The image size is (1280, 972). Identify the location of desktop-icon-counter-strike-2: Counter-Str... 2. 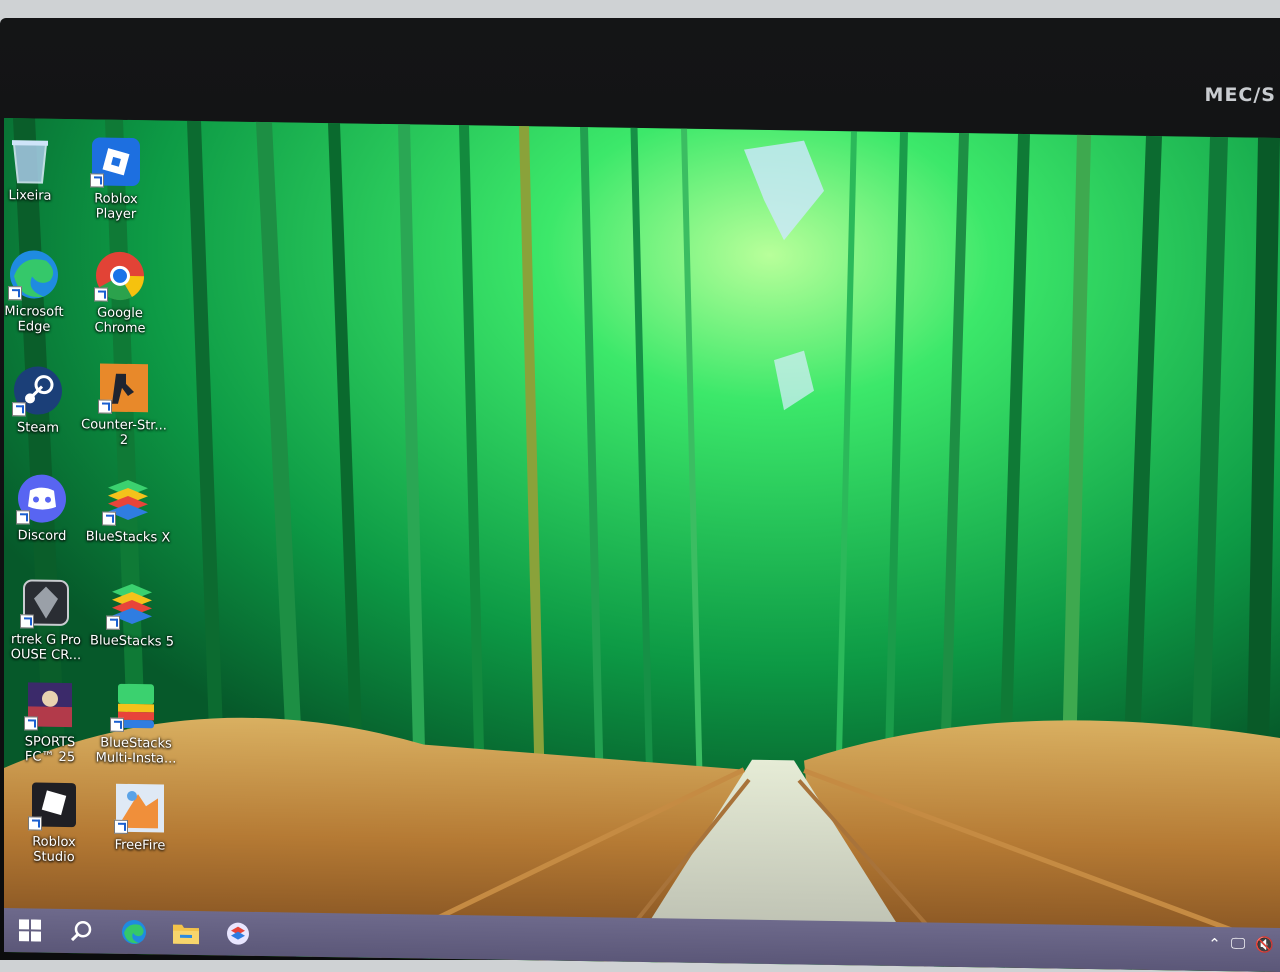
(124, 404).